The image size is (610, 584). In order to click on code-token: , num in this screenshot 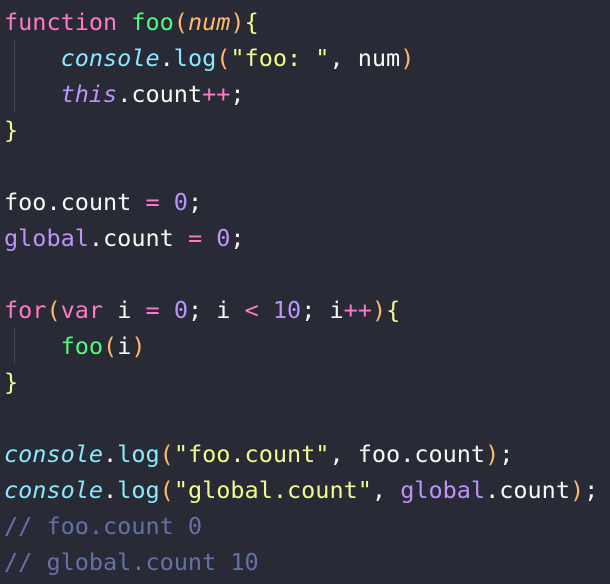, I will do `click(365, 58)`.